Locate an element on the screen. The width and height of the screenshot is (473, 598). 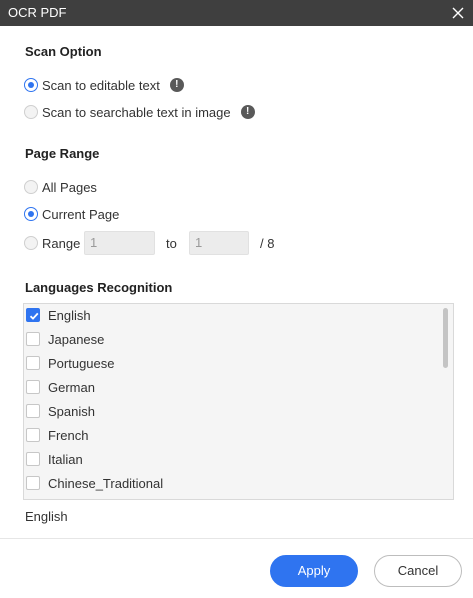
radio-scan-editable: Scan to editable text ! is located at coordinates (104, 85).